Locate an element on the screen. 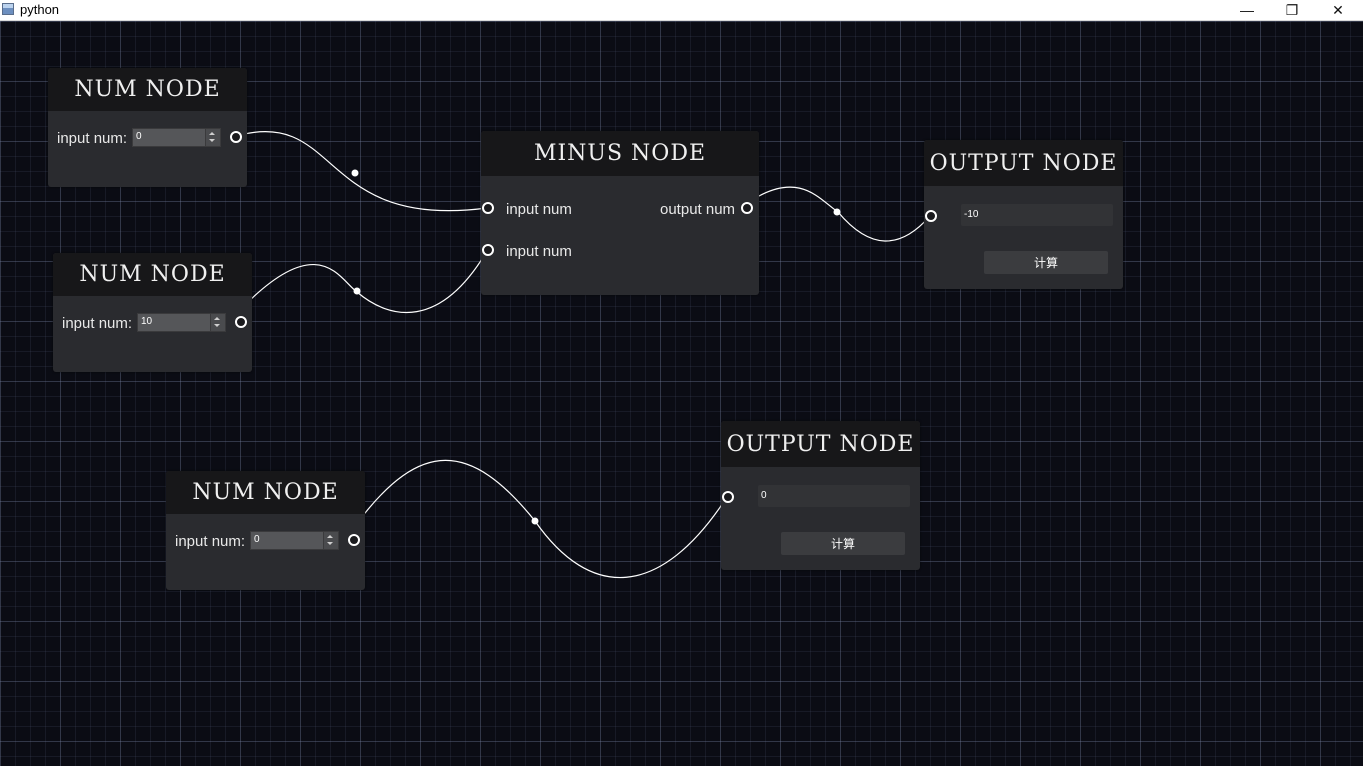  output-node-2: OUTPUT NODE 0 计算 is located at coordinates (820, 495).